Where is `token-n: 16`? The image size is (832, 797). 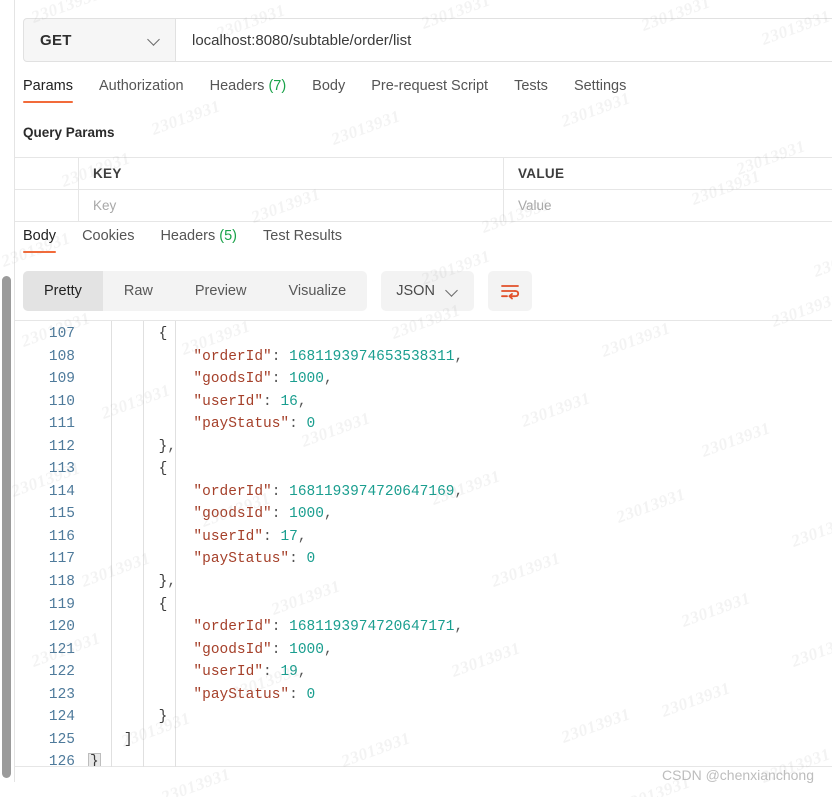
token-n: 16 is located at coordinates (289, 401).